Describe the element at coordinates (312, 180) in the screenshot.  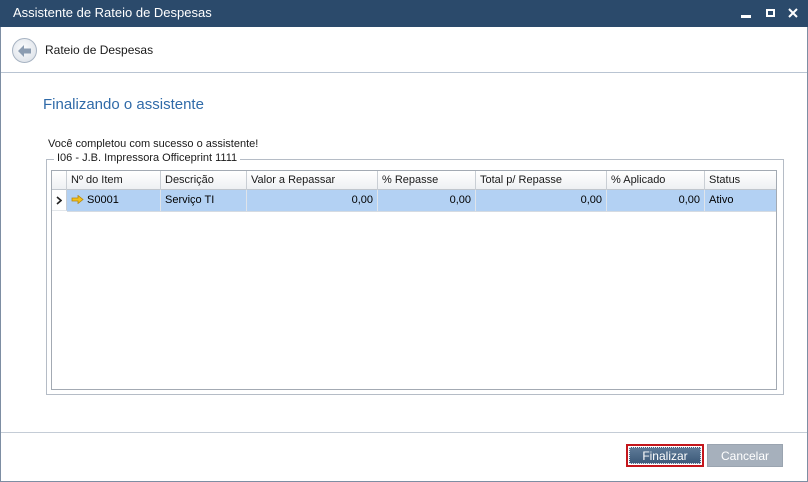
I see `column-header-valor-a-repassar: Valor a Repassar` at that location.